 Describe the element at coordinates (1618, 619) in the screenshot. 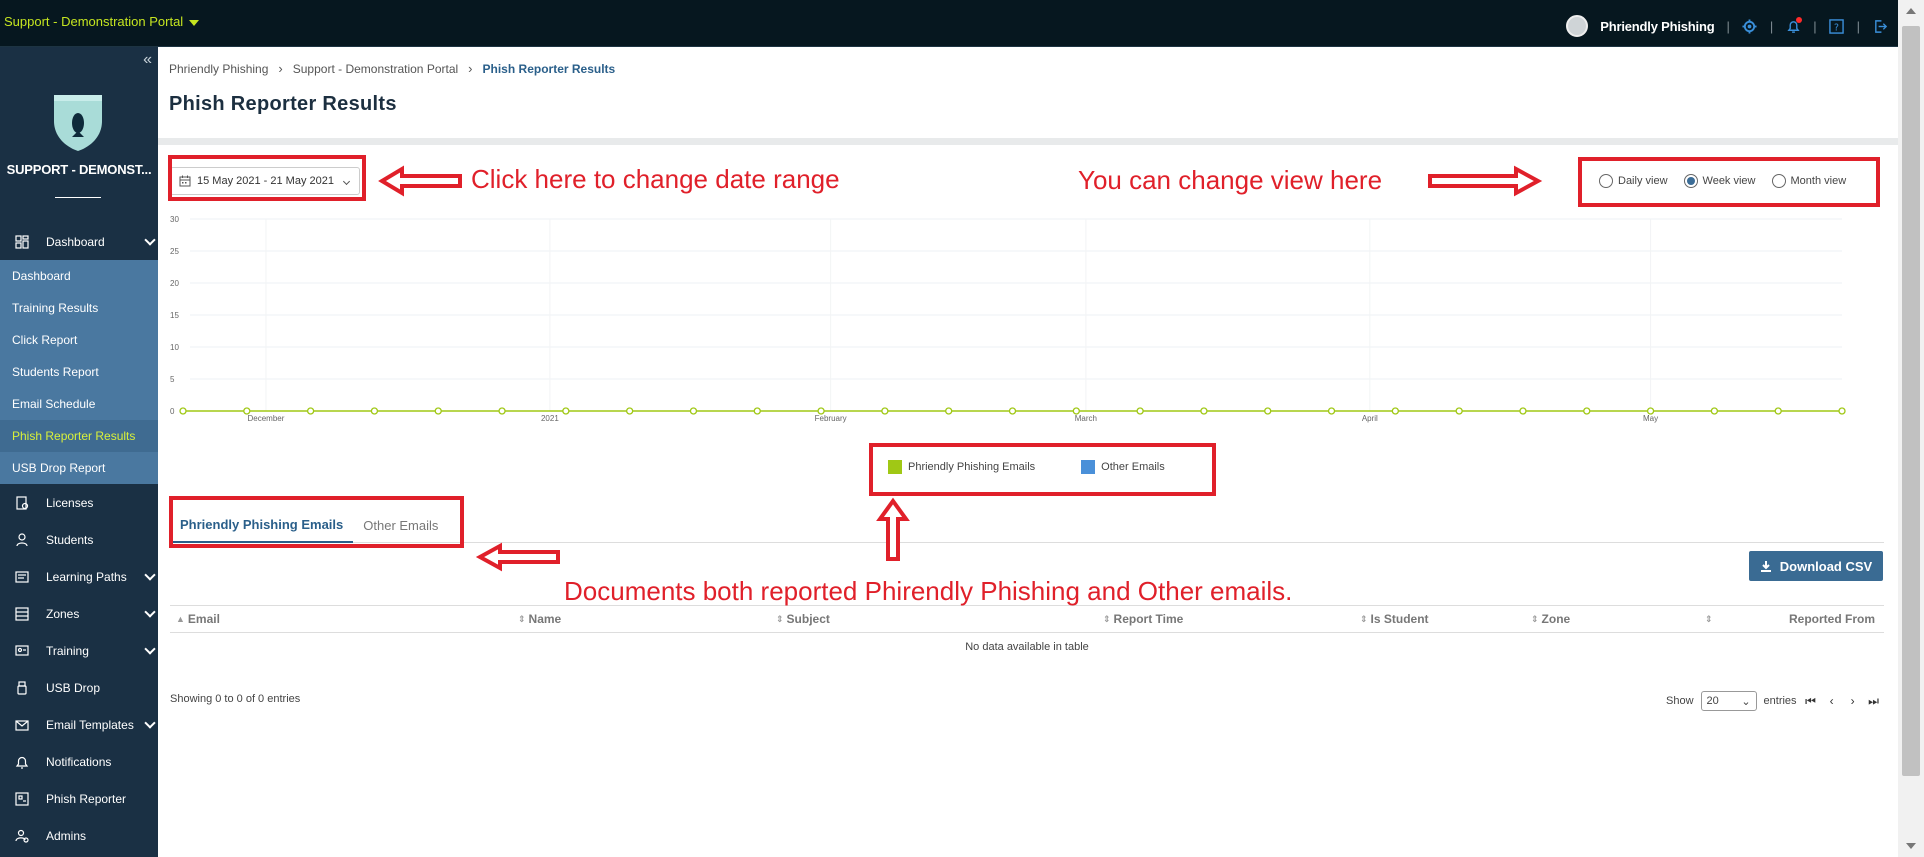

I see `column-header-zone: ⇕ Zone` at that location.